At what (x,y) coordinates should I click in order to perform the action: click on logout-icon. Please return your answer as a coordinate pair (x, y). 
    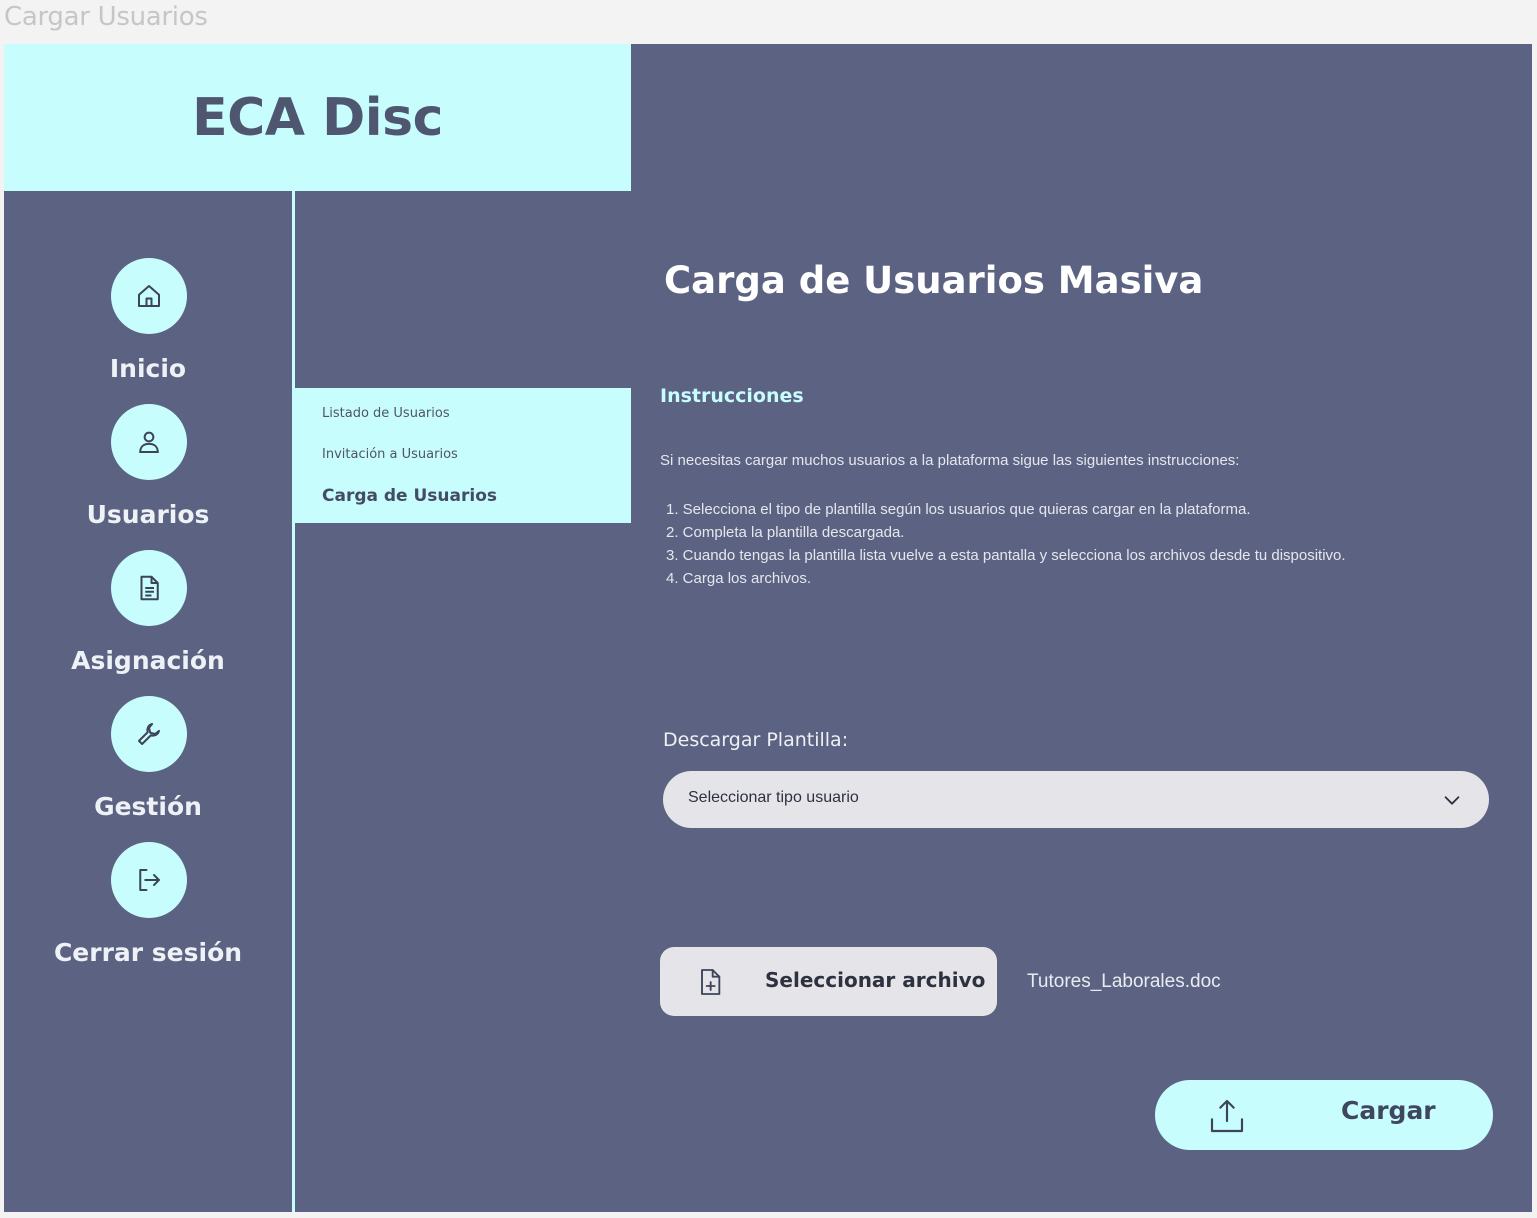
    Looking at the image, I should click on (149, 880).